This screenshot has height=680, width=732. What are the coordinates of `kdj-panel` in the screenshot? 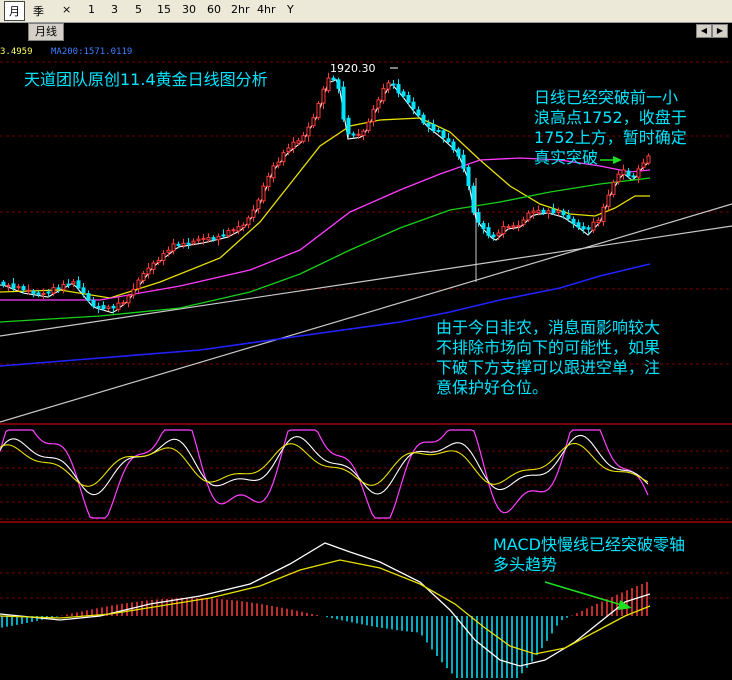 It's located at (324, 474).